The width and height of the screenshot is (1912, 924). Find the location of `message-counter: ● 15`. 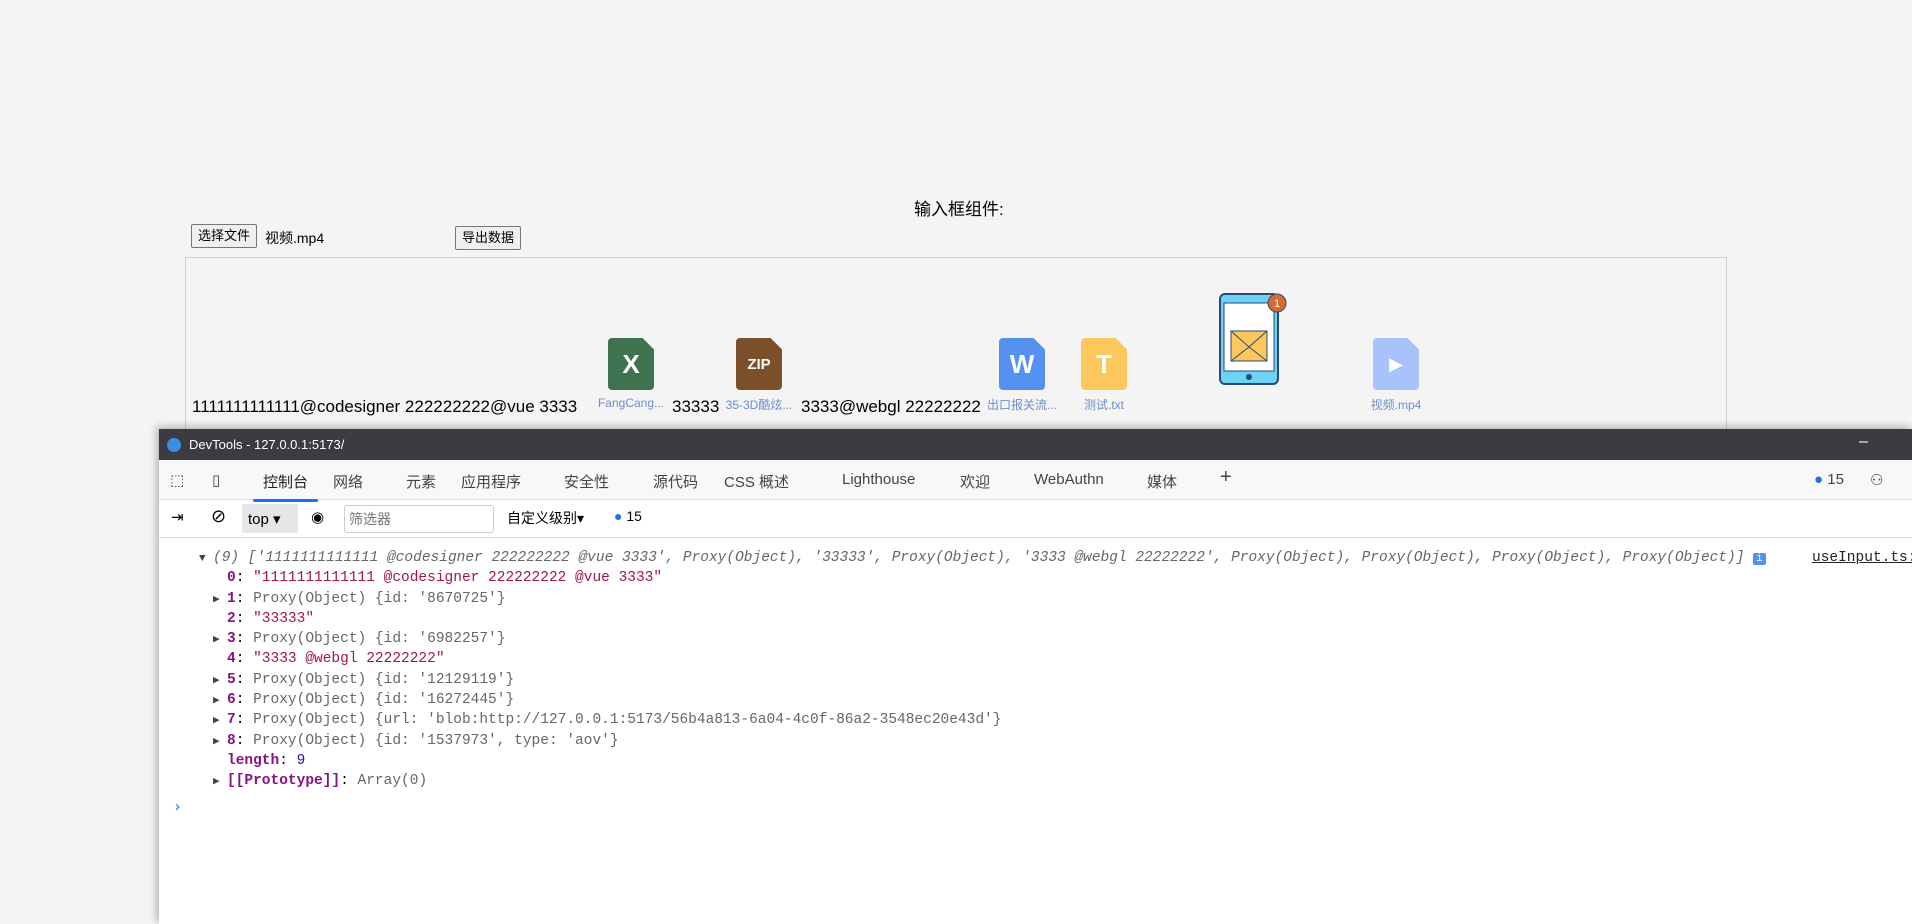

message-counter: ● 15 is located at coordinates (628, 516).